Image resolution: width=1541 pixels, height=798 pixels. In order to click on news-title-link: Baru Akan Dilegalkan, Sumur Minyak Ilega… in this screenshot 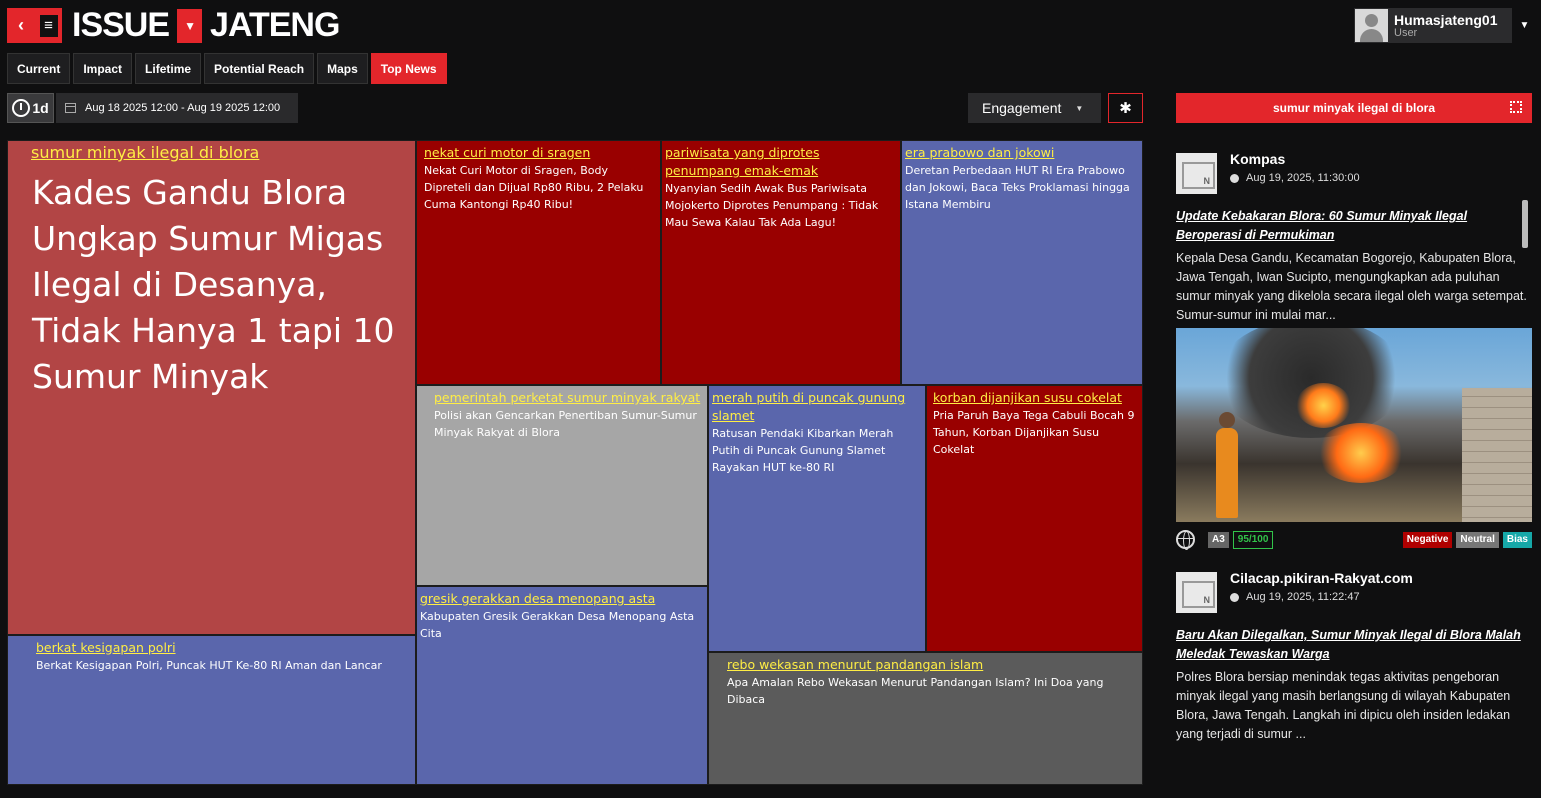, I will do `click(1354, 645)`.